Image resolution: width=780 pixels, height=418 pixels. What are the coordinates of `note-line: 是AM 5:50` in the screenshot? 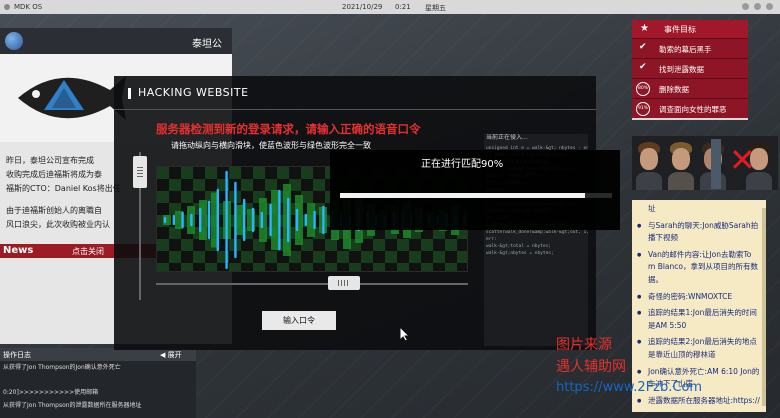 It's located at (667, 325).